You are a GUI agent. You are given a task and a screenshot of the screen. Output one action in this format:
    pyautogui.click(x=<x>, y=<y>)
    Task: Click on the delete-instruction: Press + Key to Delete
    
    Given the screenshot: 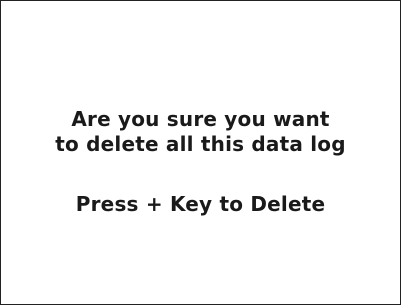 What is the action you would take?
    pyautogui.click(x=200, y=204)
    